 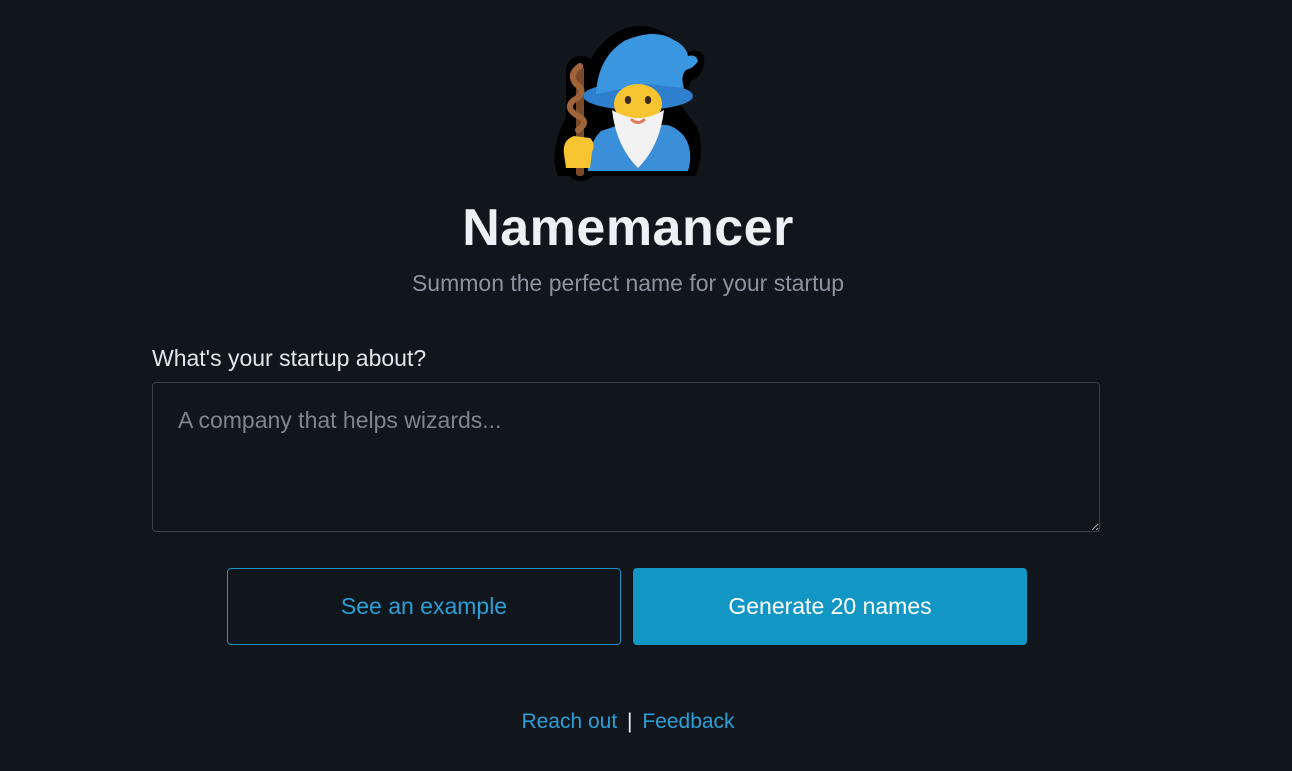 What do you see at coordinates (629, 103) in the screenshot?
I see `mage-wizard-icon` at bounding box center [629, 103].